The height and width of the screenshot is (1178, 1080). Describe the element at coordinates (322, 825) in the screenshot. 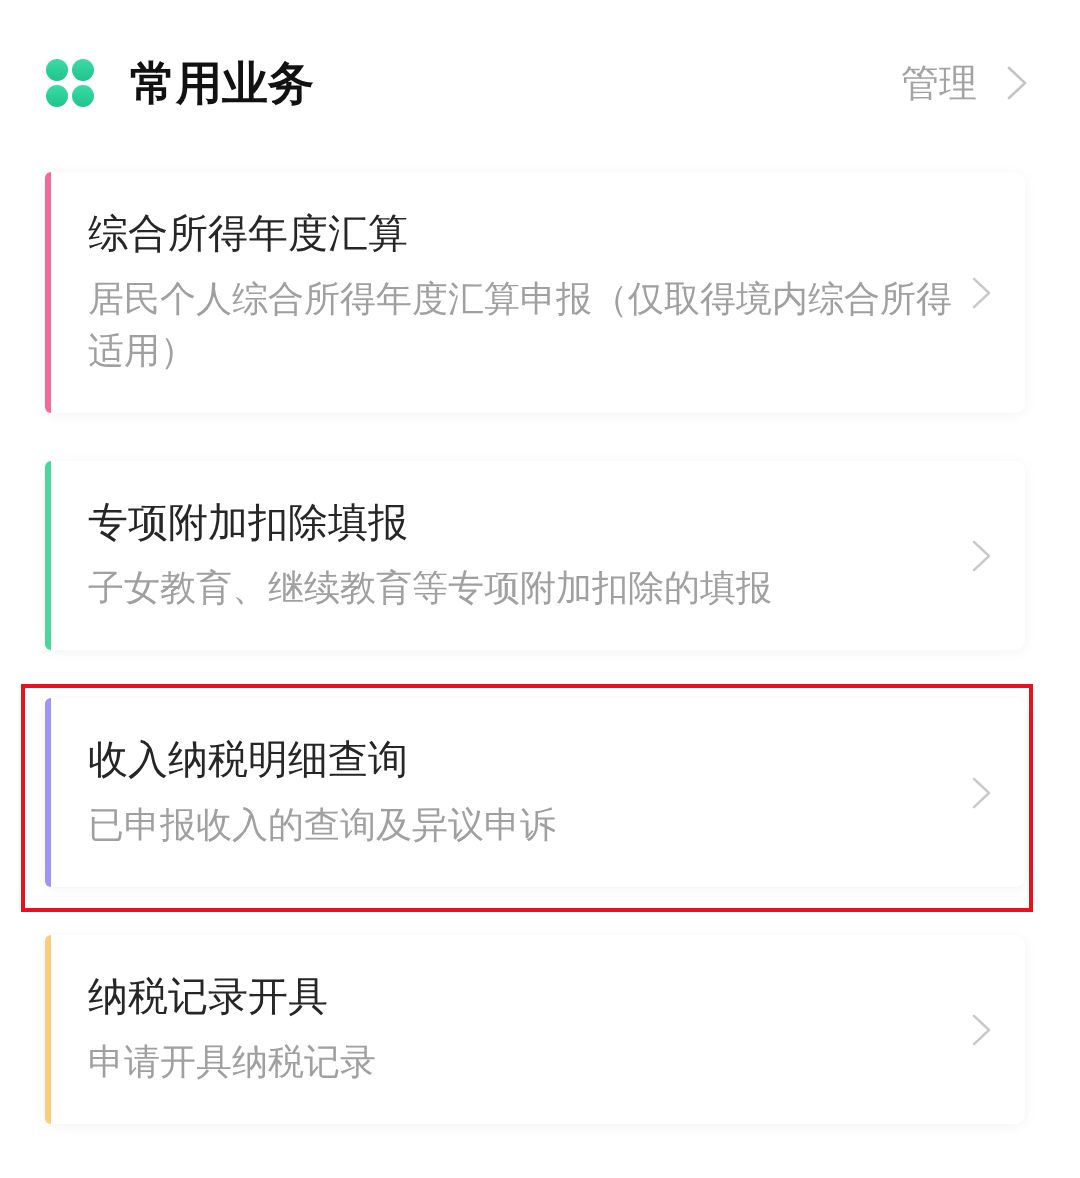

I see `card-subtitle: 已申报收入的查询及异议申诉` at that location.